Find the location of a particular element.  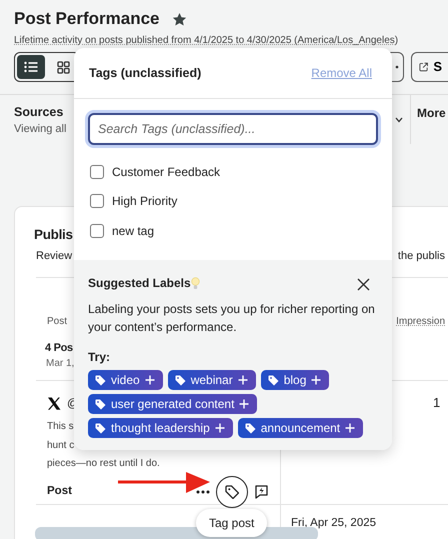

card-title: Publis is located at coordinates (53, 235).